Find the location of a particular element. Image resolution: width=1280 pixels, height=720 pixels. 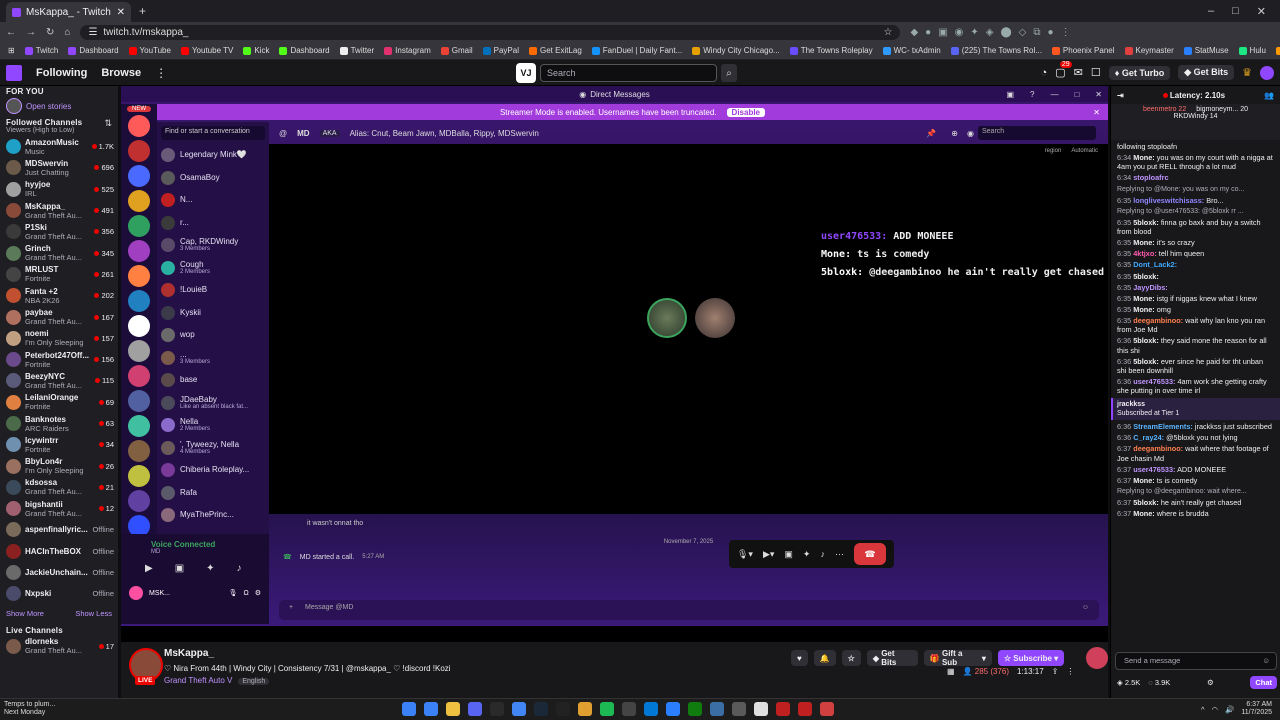

bookmark-item: WC- txAdmin is located at coordinates (911, 50).